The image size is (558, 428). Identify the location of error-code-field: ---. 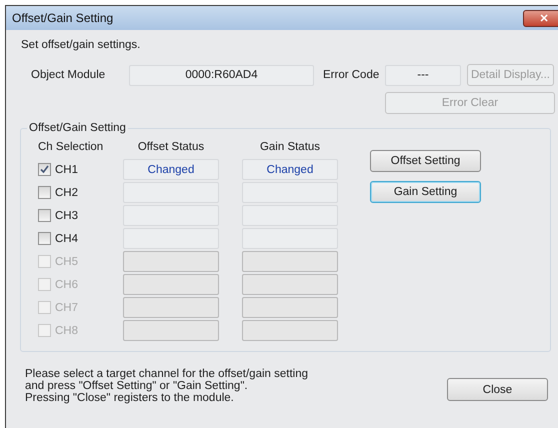
(423, 75).